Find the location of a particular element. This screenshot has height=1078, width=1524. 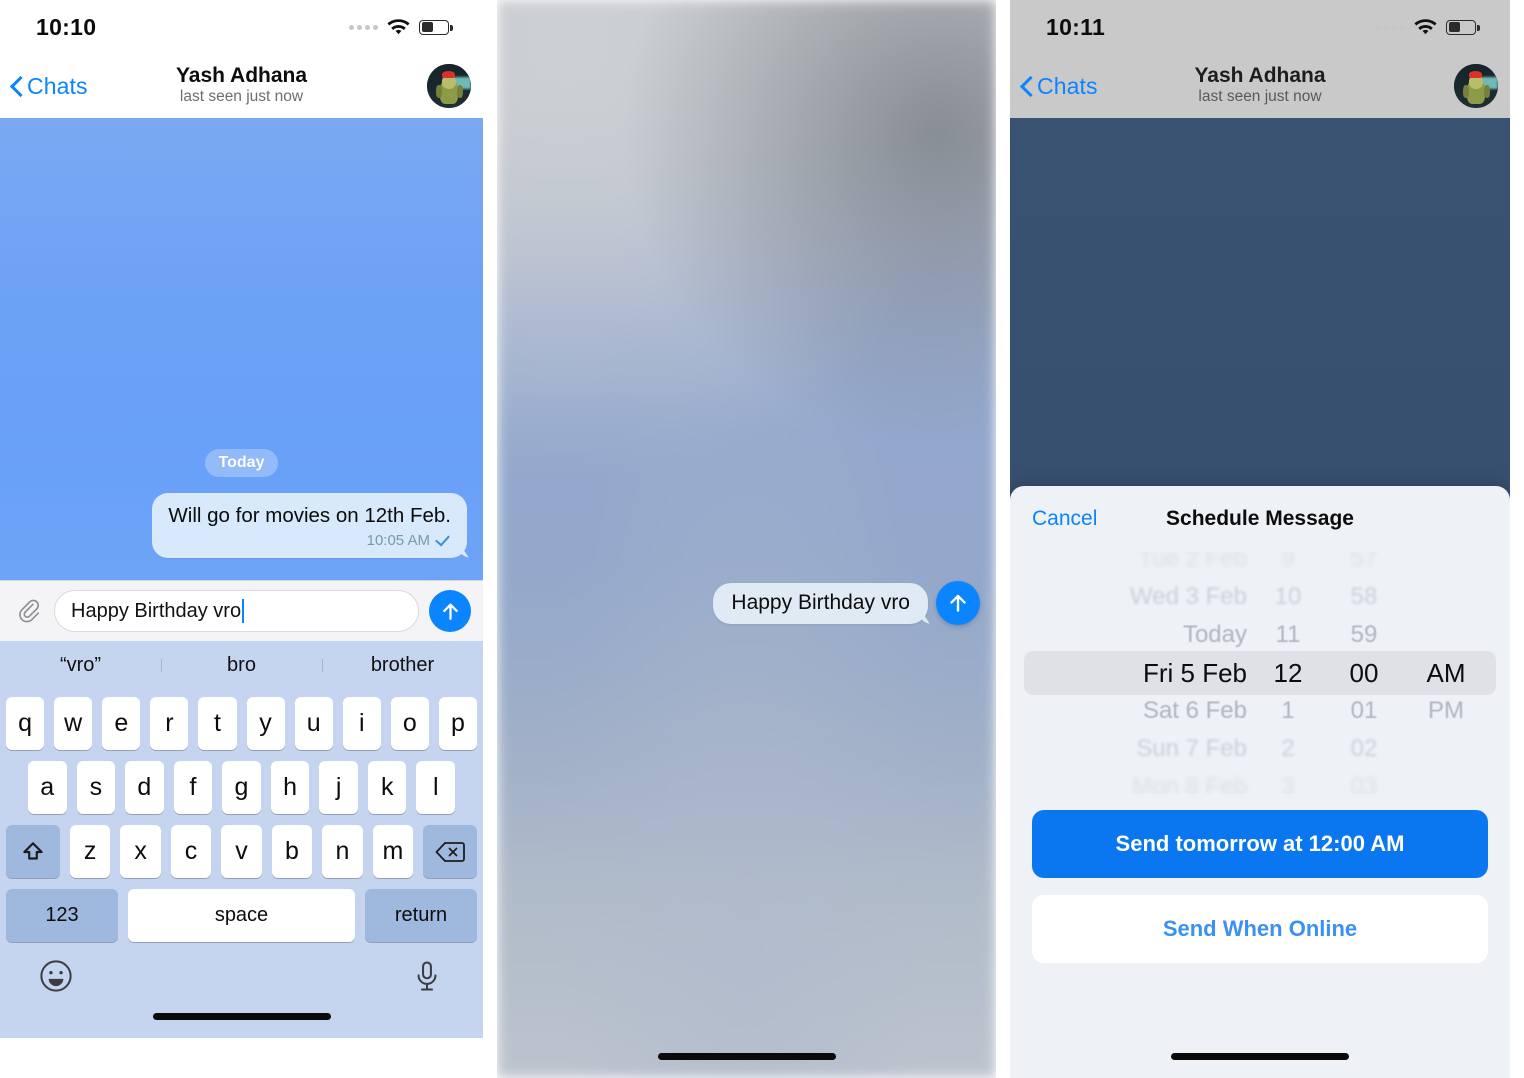

numbers-key: 123 is located at coordinates (62, 915).